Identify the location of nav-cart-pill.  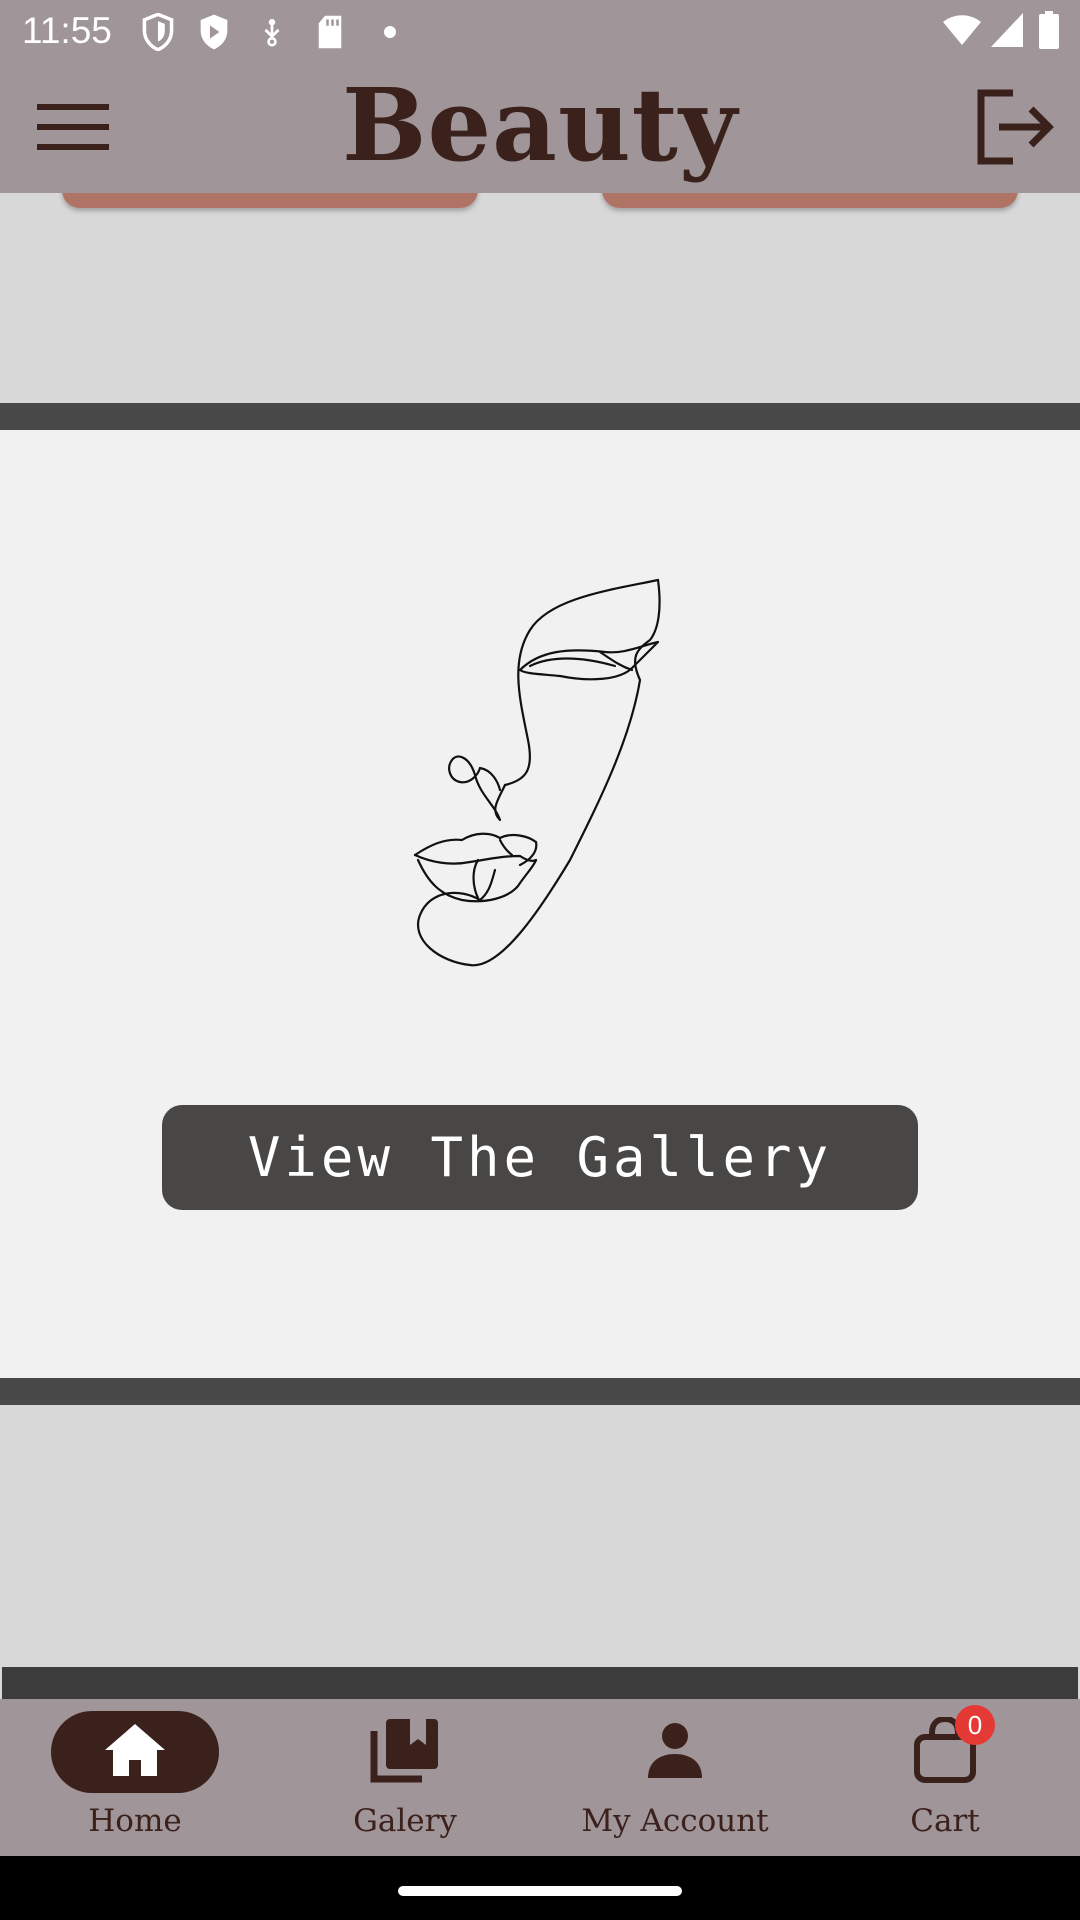
(945, 1752).